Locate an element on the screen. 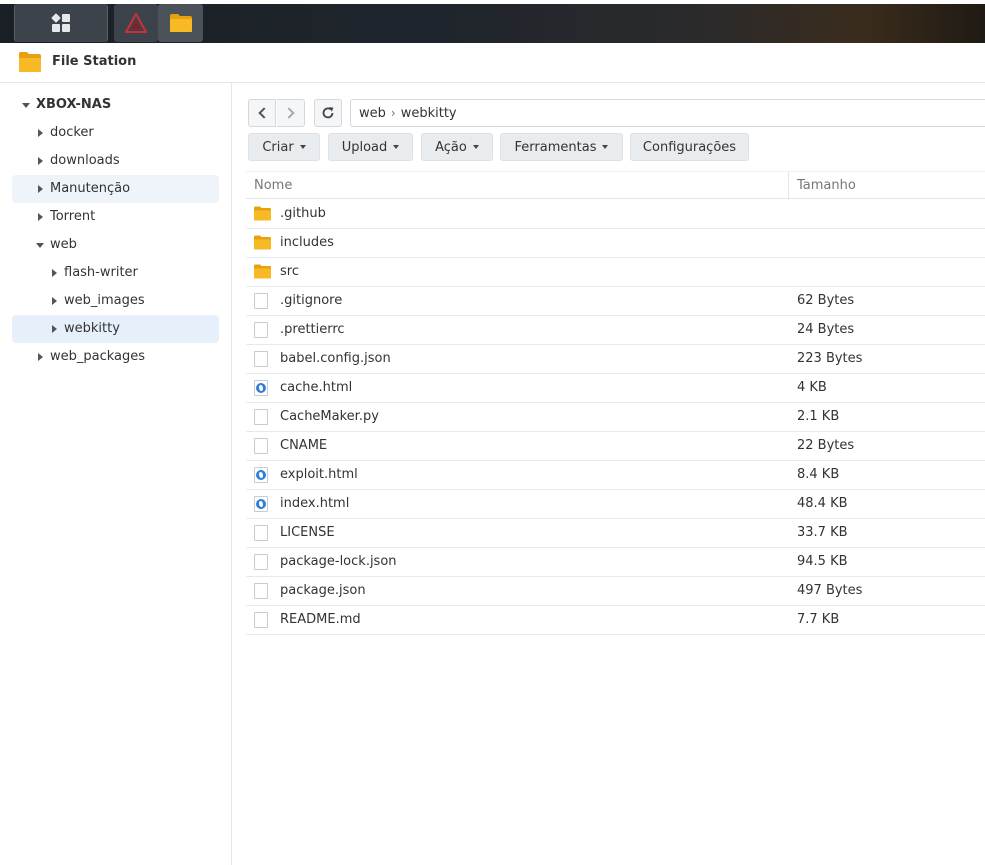 The image size is (985, 865). table-row: package.json 497 Bytes is located at coordinates (615, 591).